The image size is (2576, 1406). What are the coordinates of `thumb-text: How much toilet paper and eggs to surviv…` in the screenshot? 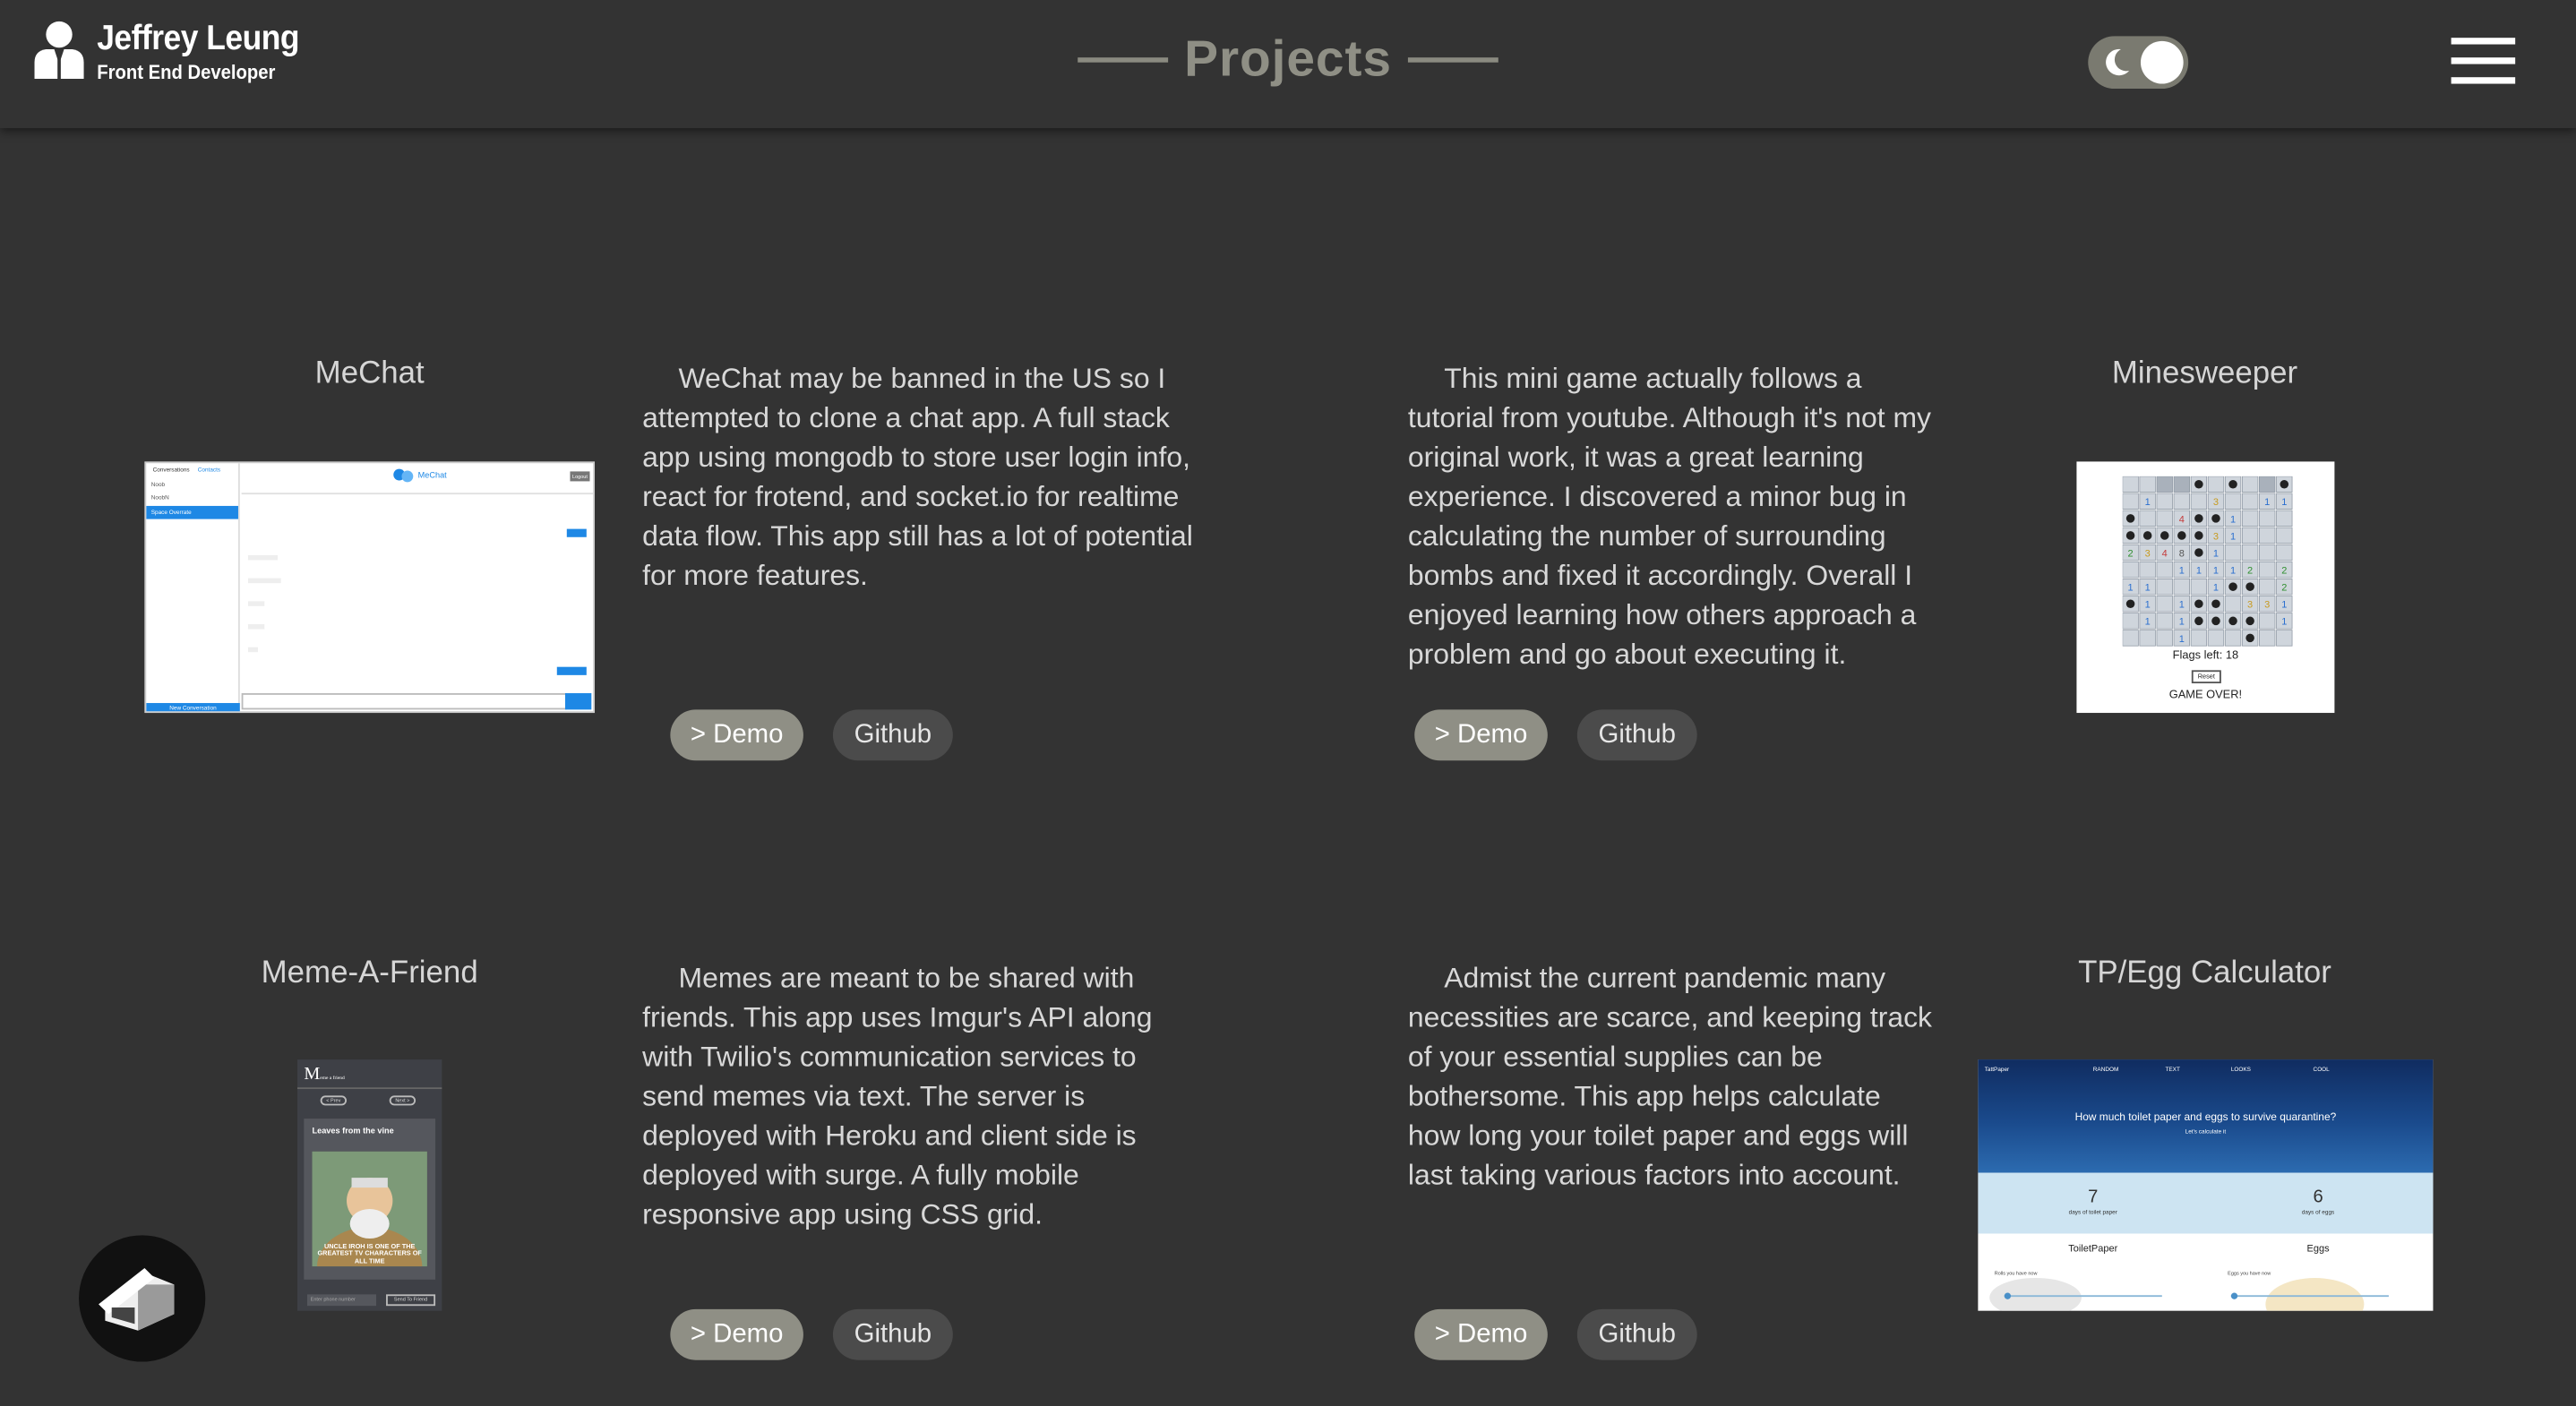 It's located at (2205, 1117).